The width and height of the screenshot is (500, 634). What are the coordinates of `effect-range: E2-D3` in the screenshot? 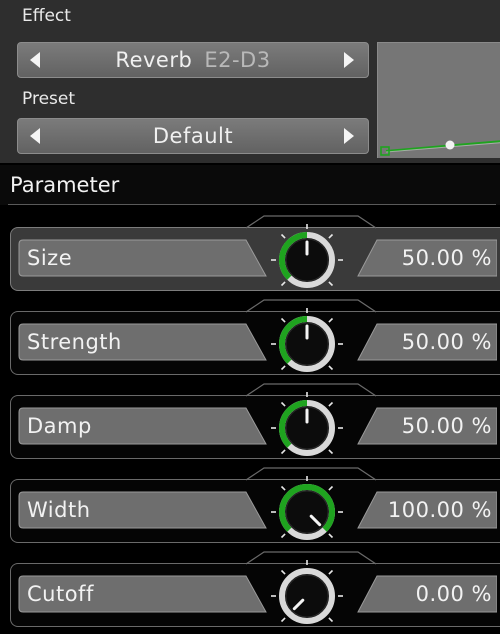 It's located at (237, 60).